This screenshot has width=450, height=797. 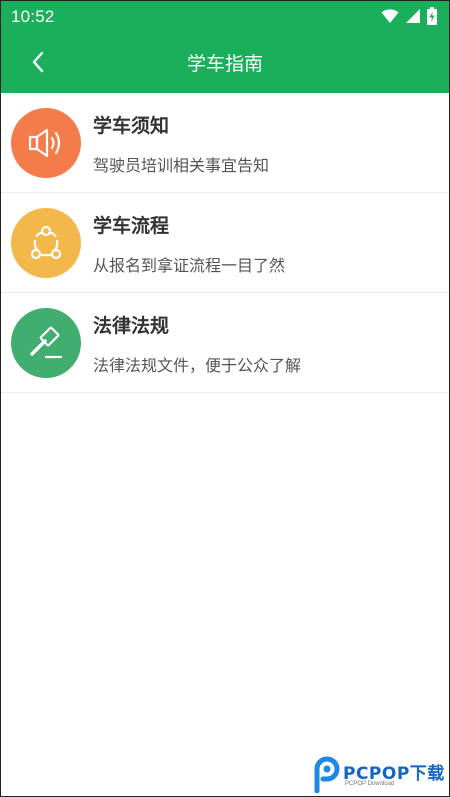 What do you see at coordinates (131, 326) in the screenshot?
I see `item-title: 法律法规` at bounding box center [131, 326].